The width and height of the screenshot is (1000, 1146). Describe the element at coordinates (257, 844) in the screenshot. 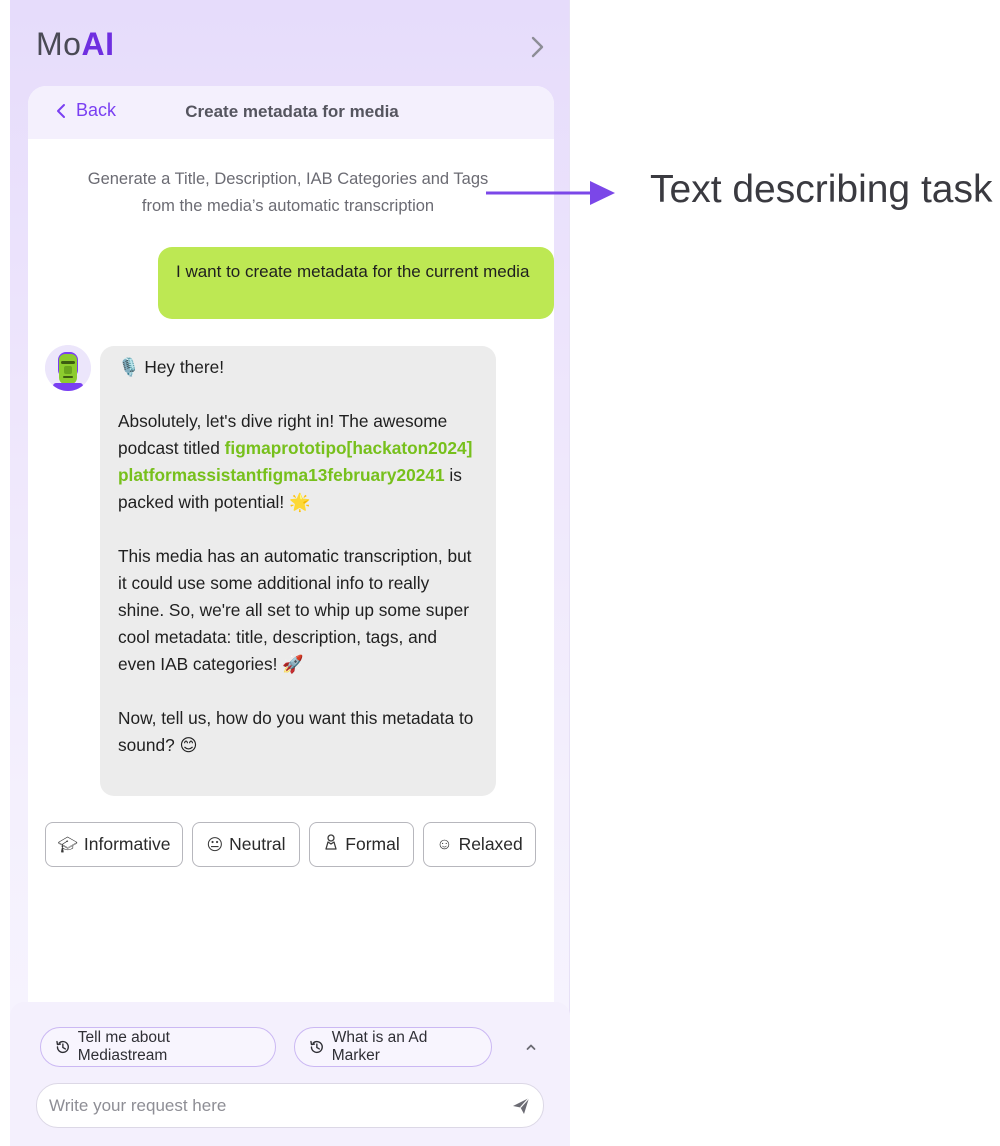

I see `tone-option-label: Neutral` at that location.